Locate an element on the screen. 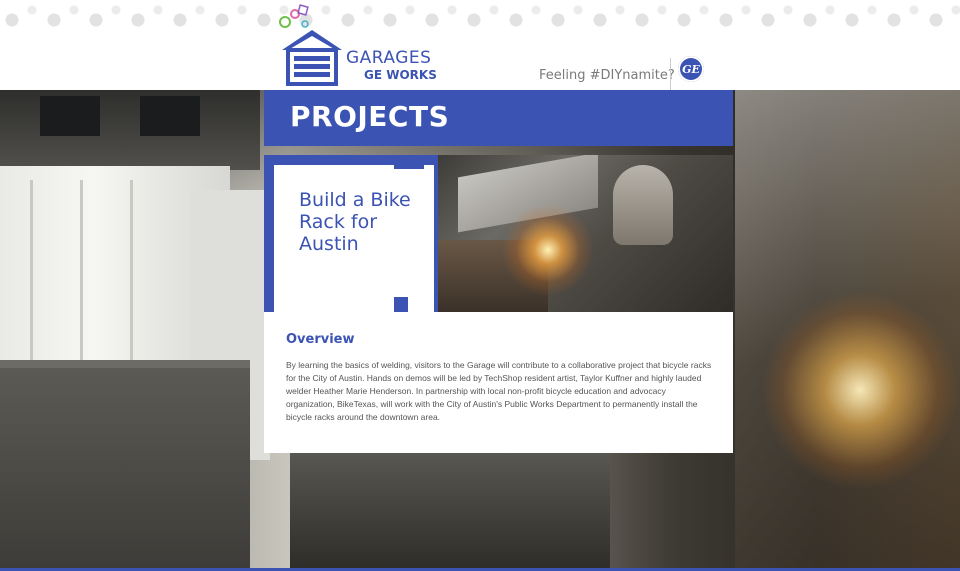 The image size is (960, 571). ge-logo-text: GE is located at coordinates (691, 69).